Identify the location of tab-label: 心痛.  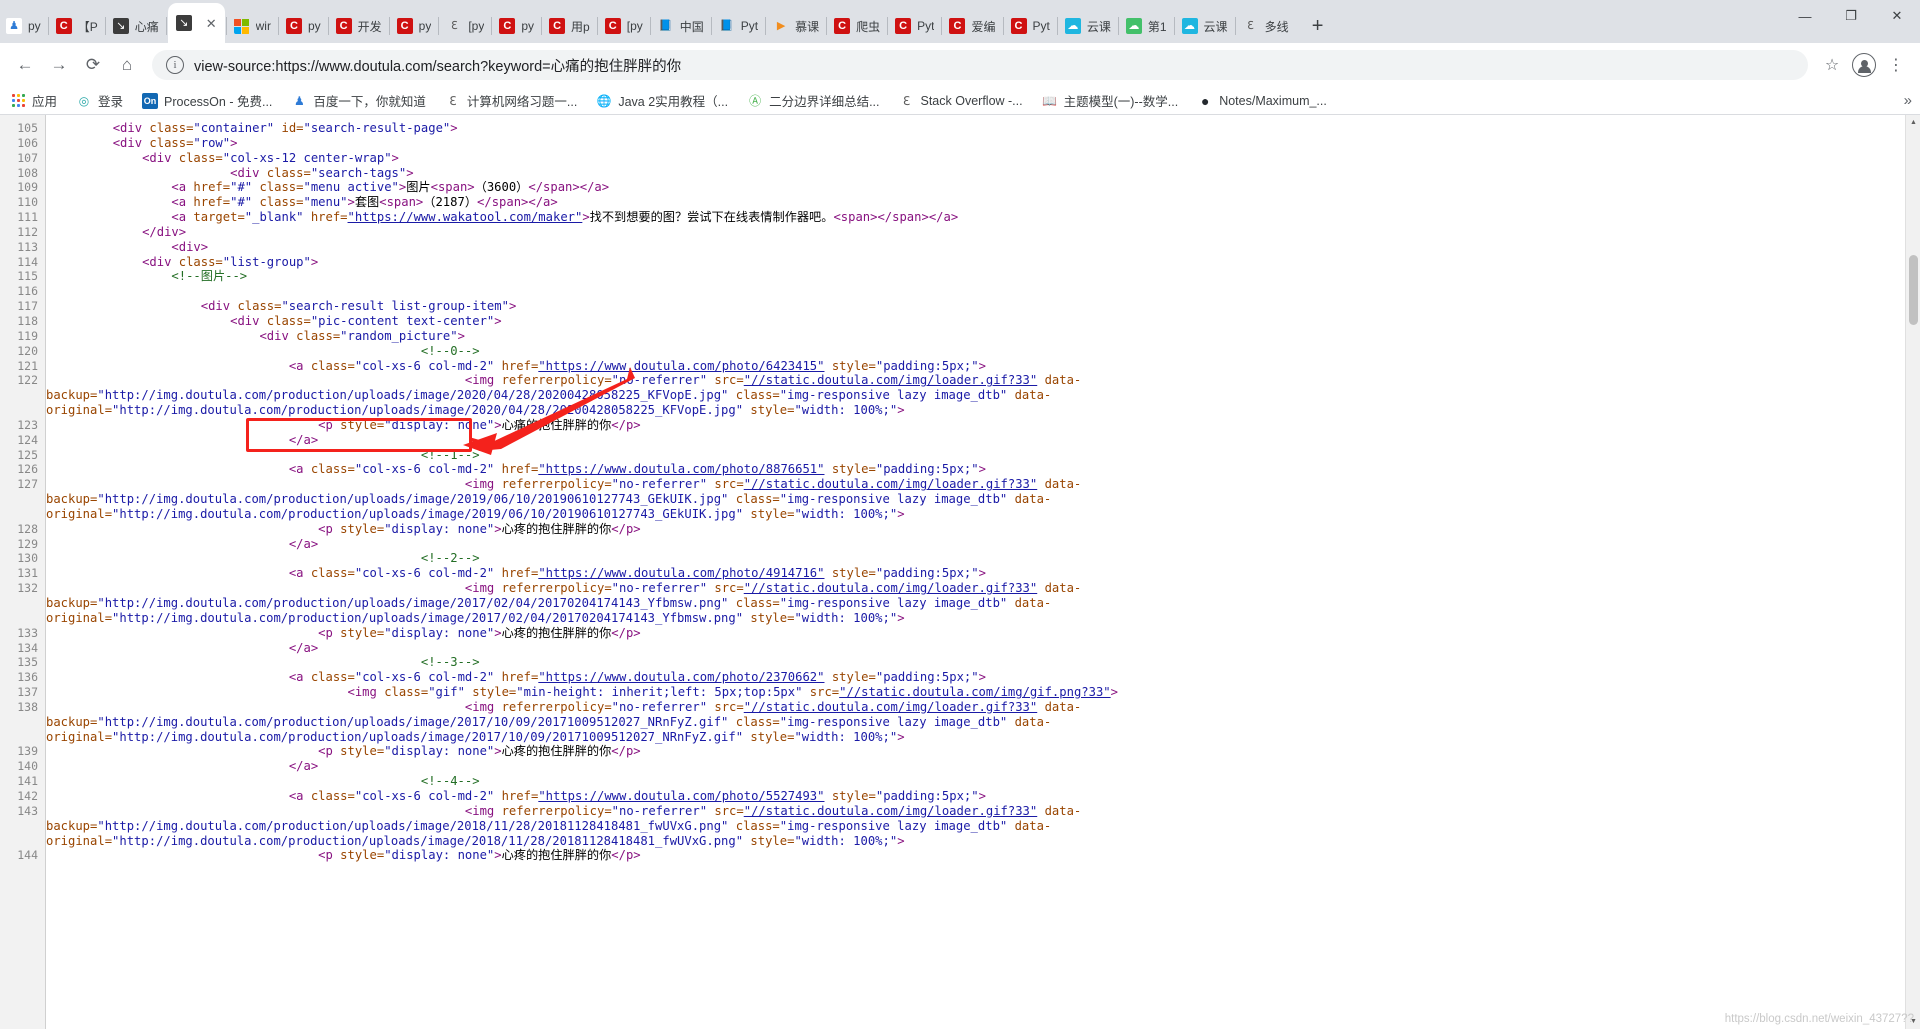
(146, 26).